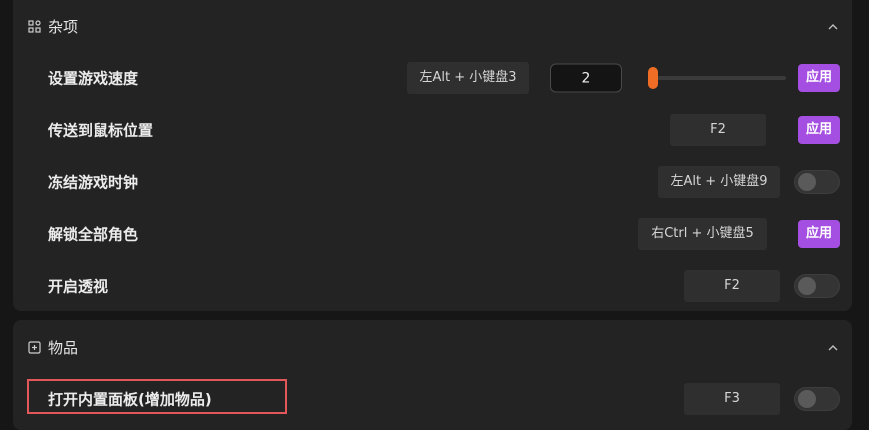 Image resolution: width=869 pixels, height=430 pixels. I want to click on section-misc-title: 杂项, so click(63, 26).